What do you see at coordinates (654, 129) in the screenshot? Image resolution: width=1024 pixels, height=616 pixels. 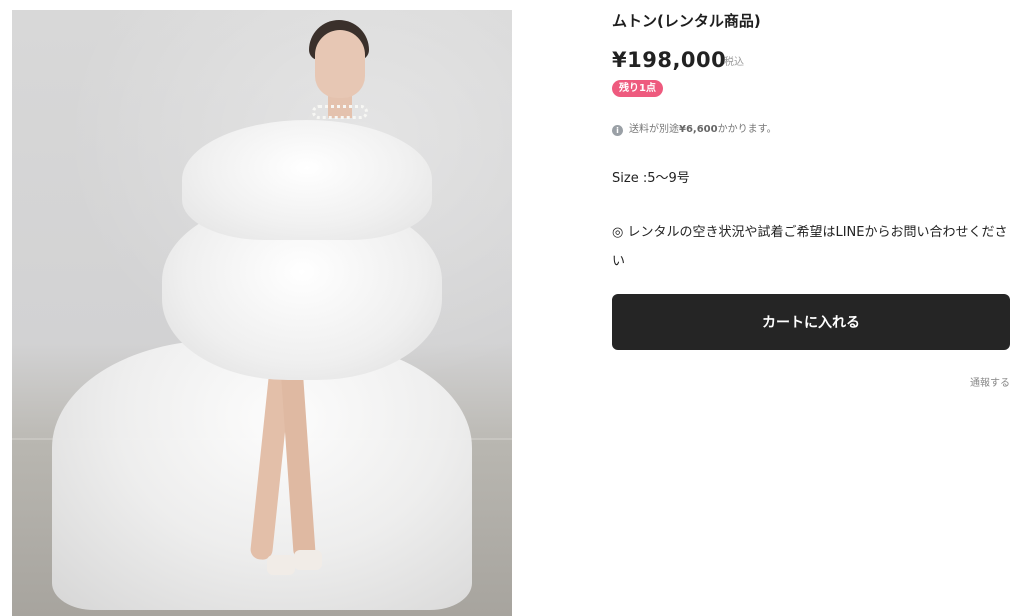 I see `shipping-prefix: 送料が別途` at bounding box center [654, 129].